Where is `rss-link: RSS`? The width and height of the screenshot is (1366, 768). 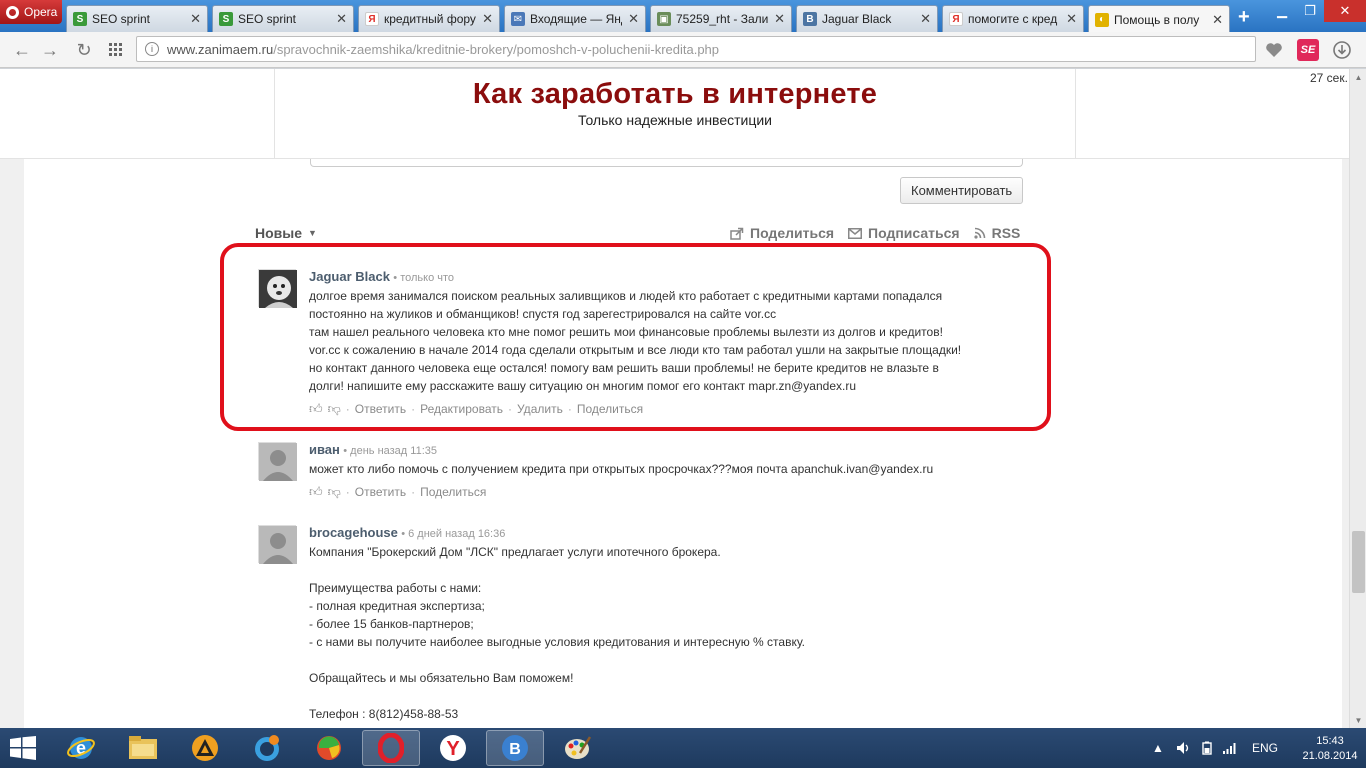
rss-link: RSS is located at coordinates (996, 233).